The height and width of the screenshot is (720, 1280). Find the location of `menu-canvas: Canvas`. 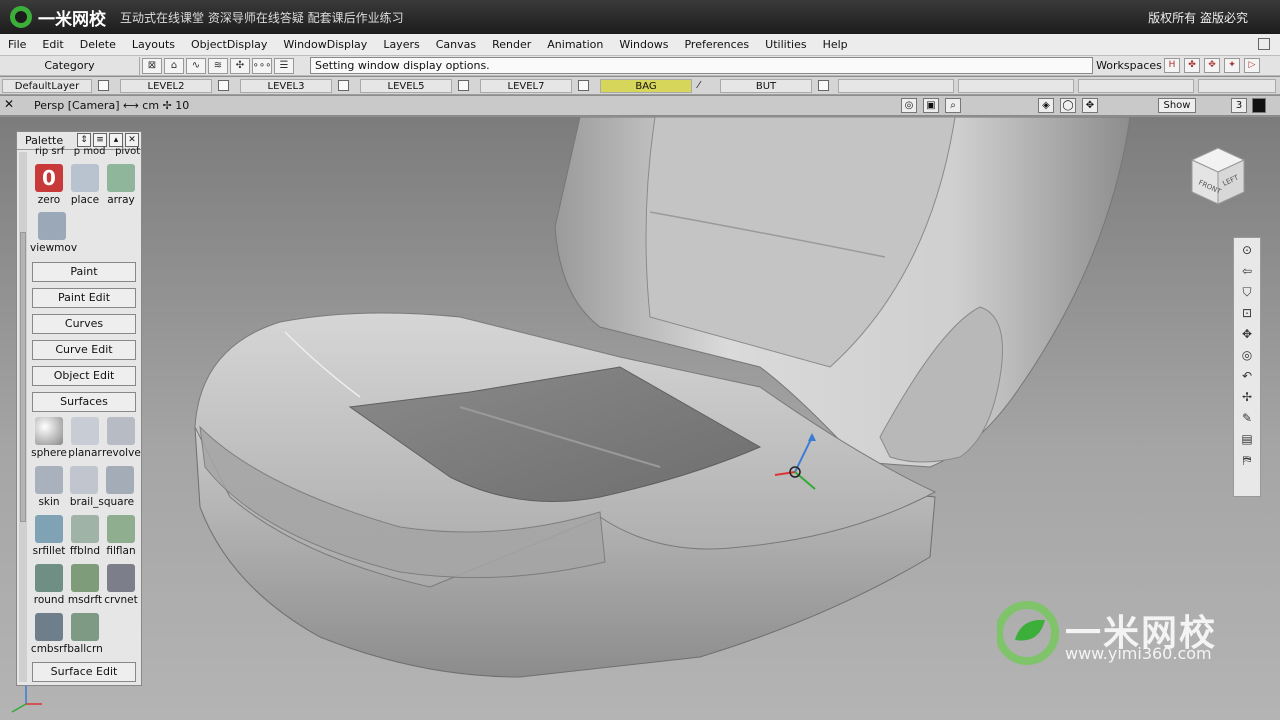

menu-canvas: Canvas is located at coordinates (456, 44).